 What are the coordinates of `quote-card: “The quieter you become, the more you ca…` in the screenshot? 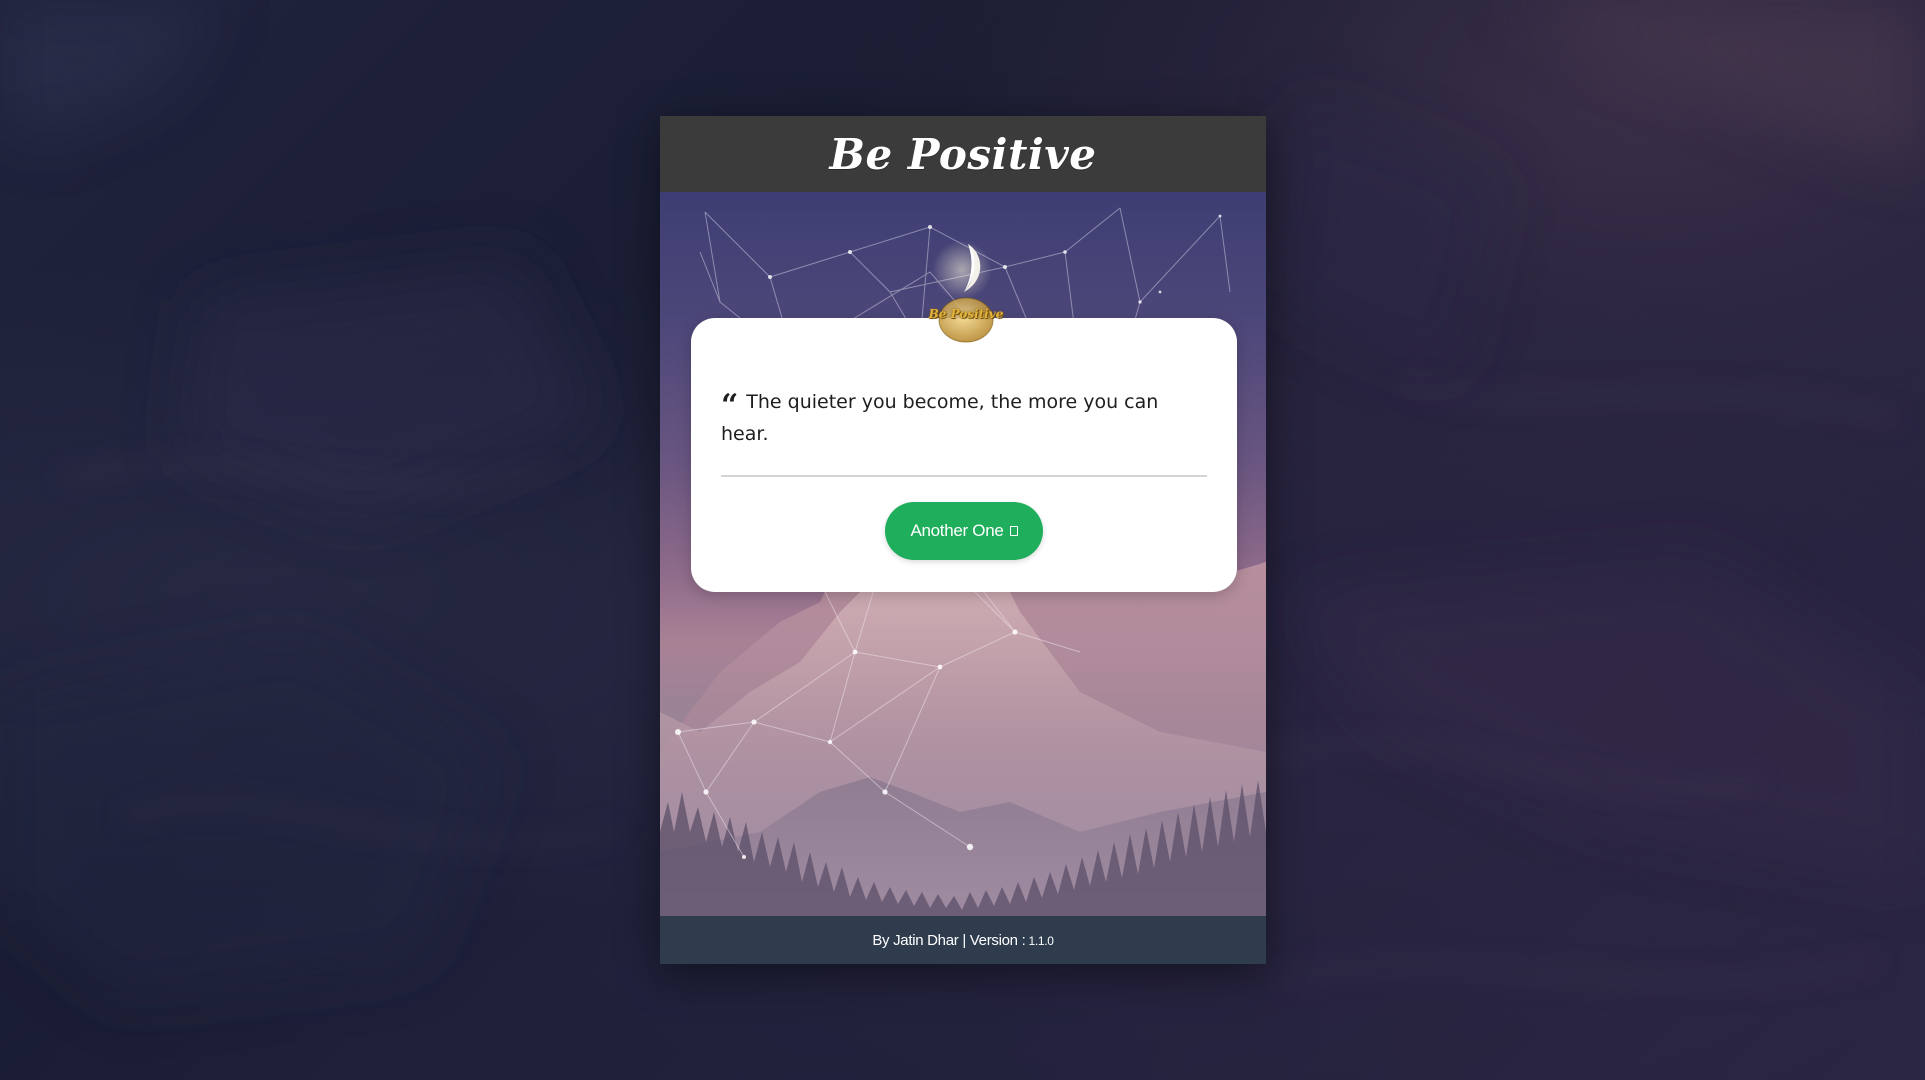 It's located at (964, 455).